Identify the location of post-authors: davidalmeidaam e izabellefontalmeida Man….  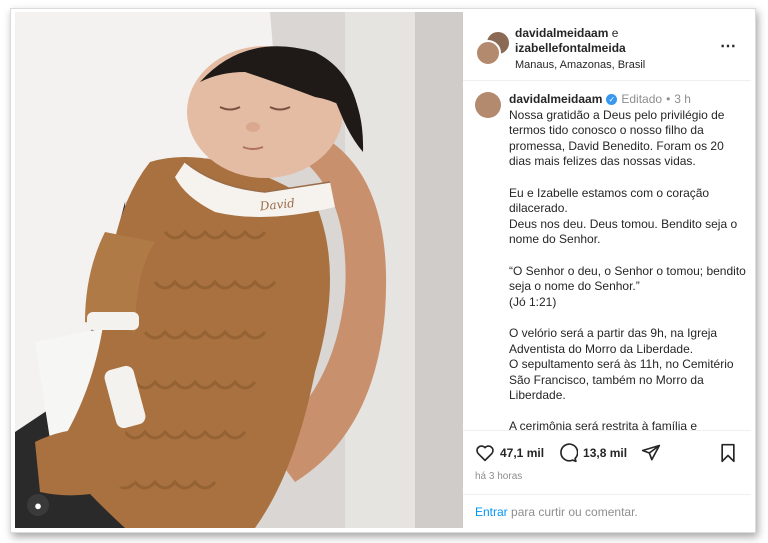
(580, 49).